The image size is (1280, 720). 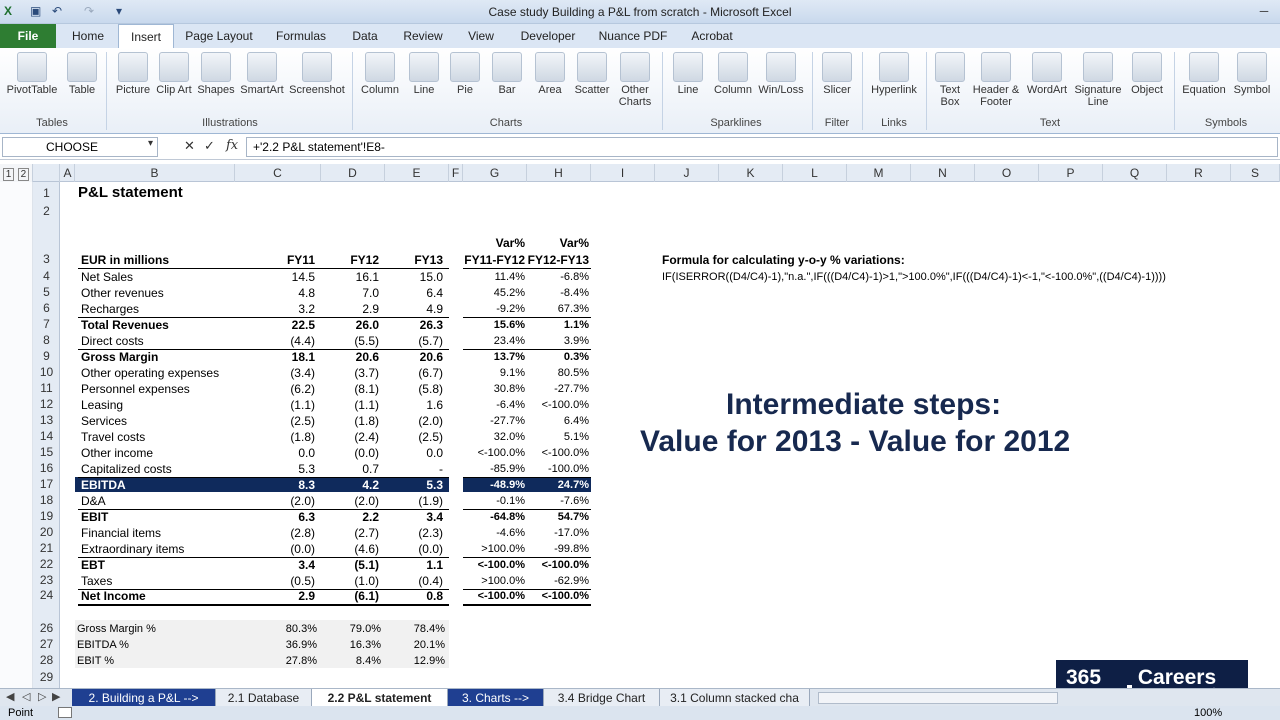 I want to click on ratio-value-fy13: 20.1%, so click(x=413, y=645).